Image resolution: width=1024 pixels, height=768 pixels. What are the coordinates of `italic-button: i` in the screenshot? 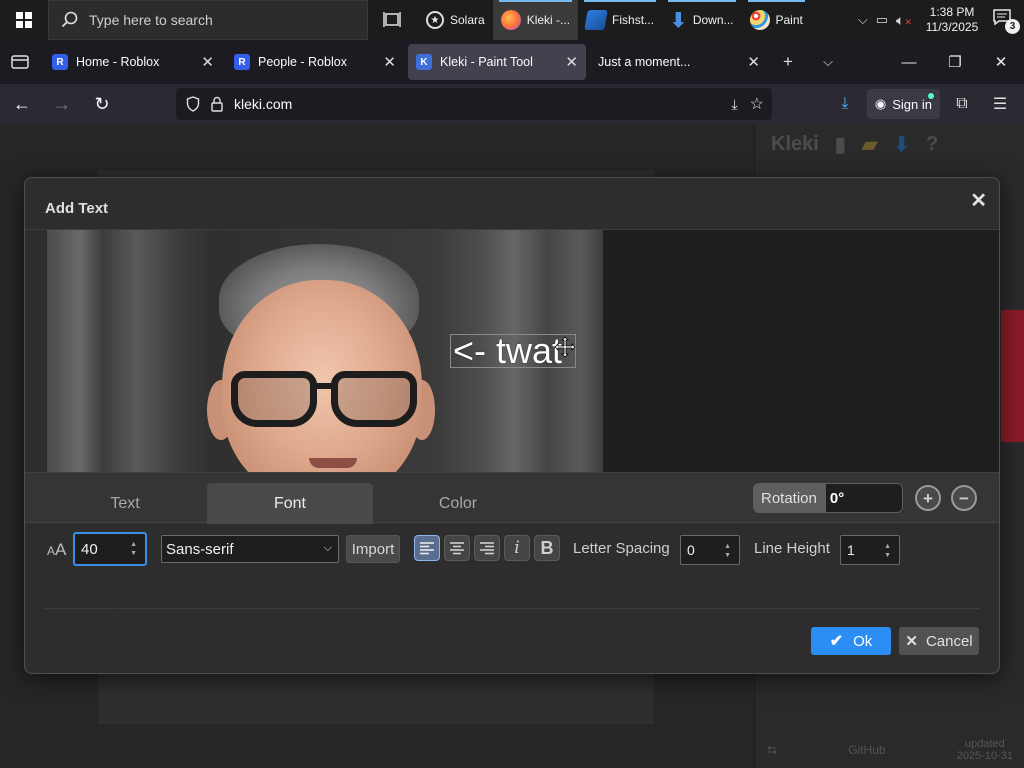 It's located at (517, 548).